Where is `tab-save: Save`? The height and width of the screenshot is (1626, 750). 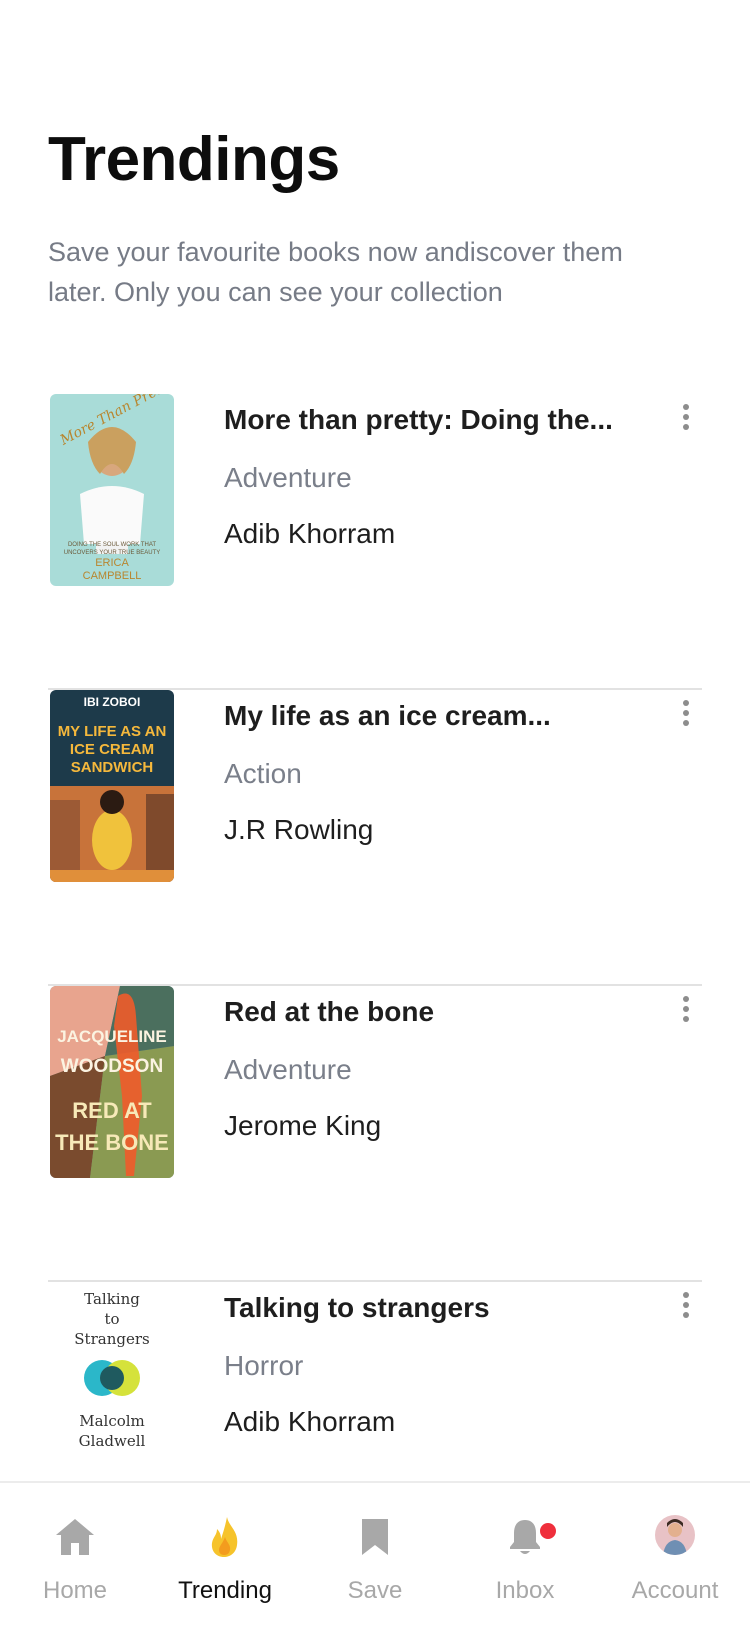
tab-save: Save is located at coordinates (375, 1554).